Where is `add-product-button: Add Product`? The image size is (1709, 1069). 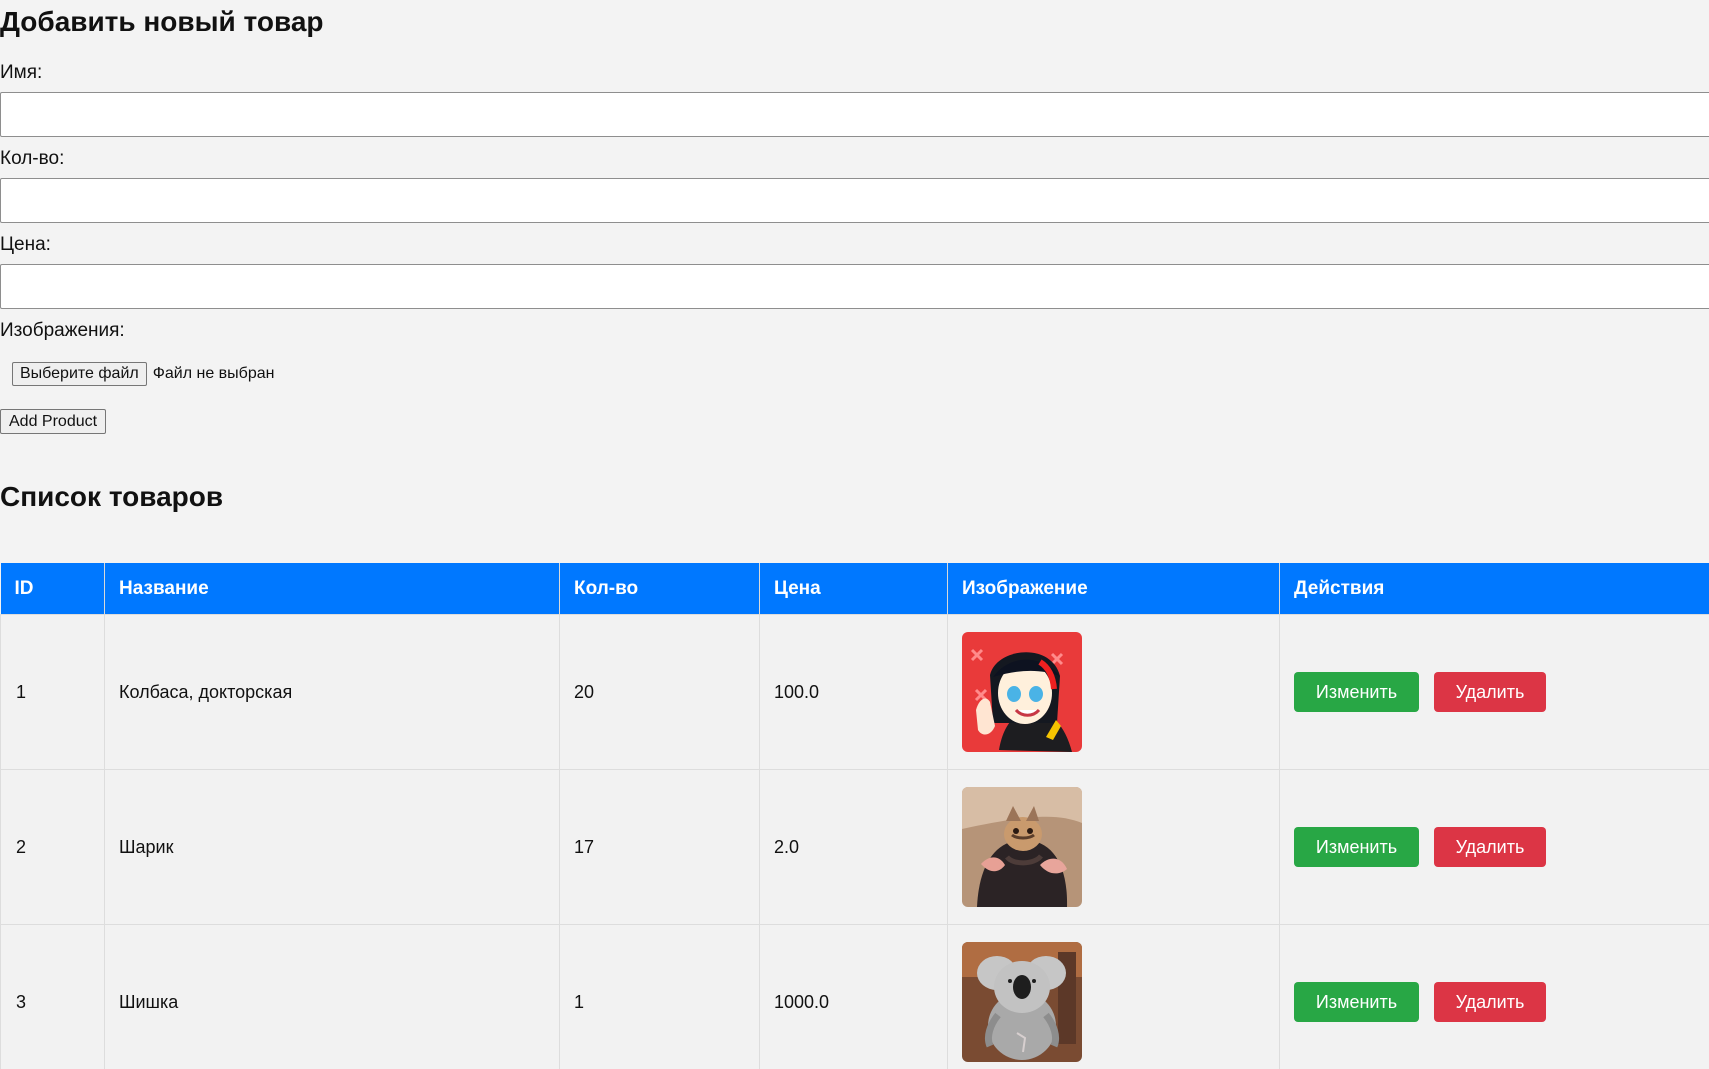 add-product-button: Add Product is located at coordinates (53, 421).